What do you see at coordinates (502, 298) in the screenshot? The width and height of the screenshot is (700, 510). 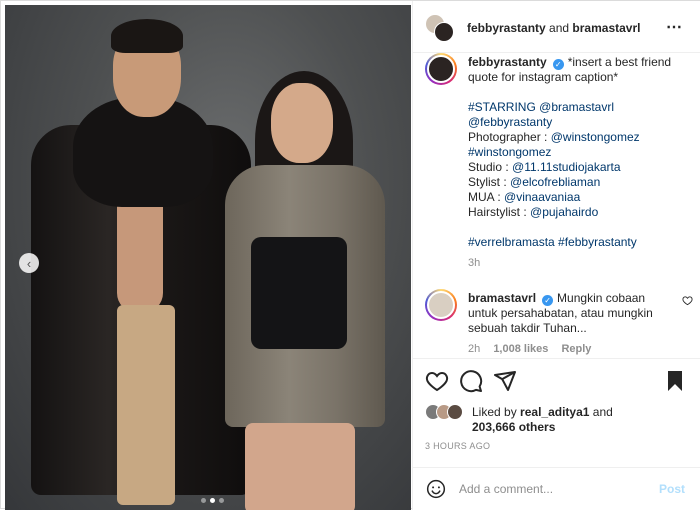 I see `comment-username: bramastavrl` at bounding box center [502, 298].